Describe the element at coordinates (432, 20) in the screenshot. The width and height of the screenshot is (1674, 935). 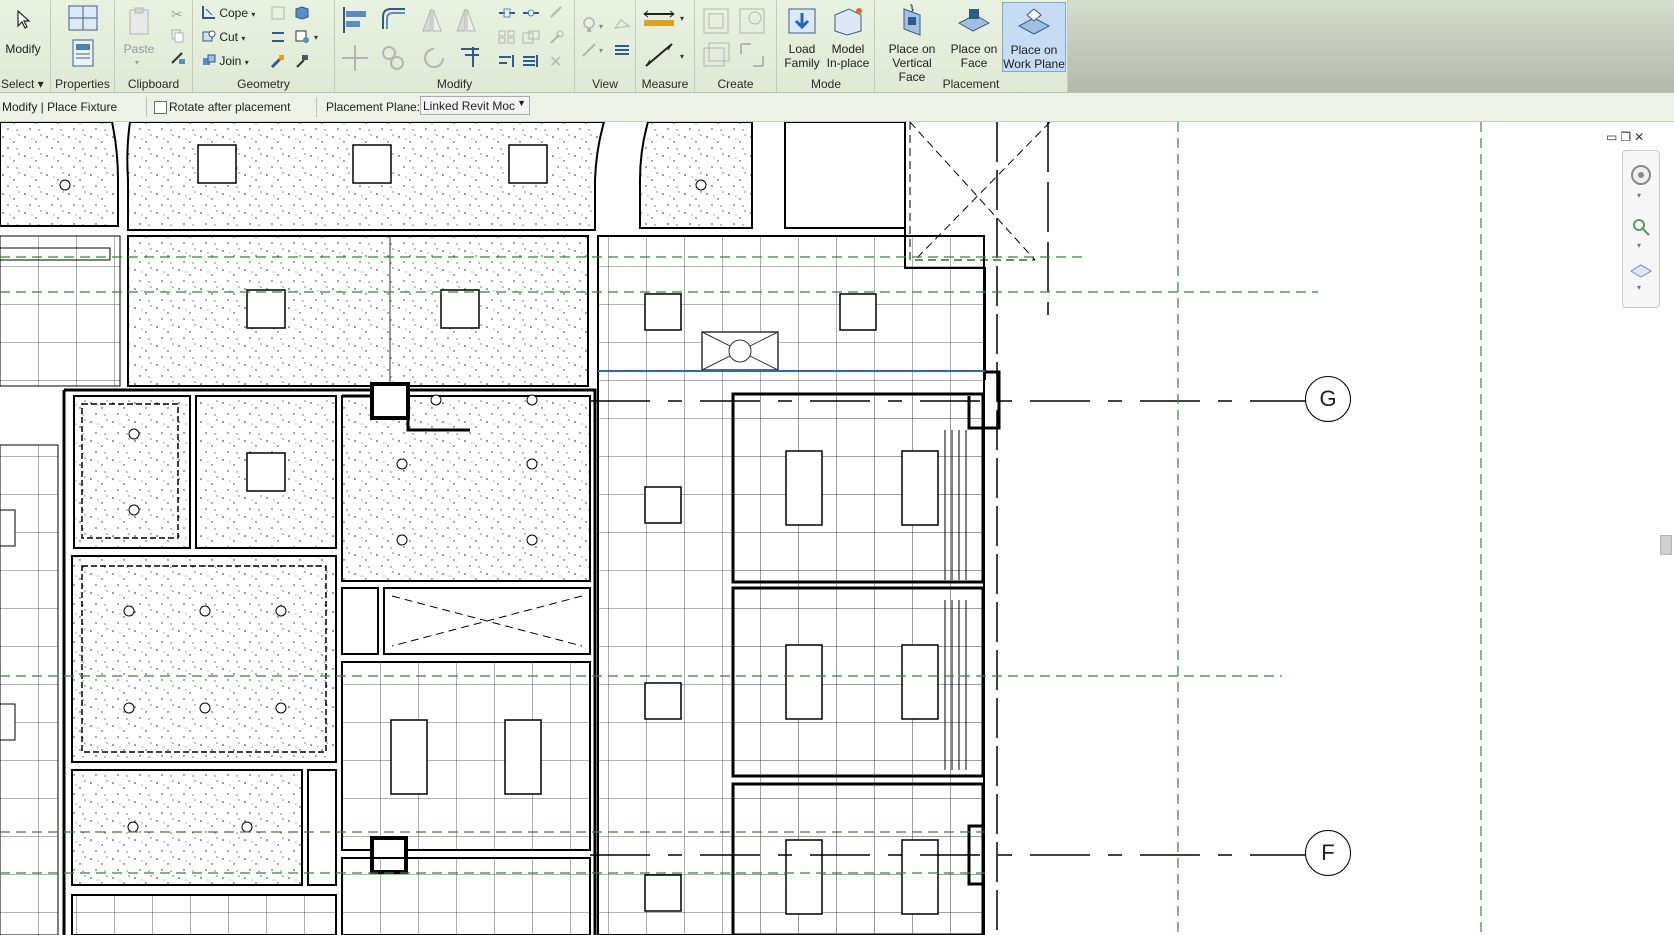
I see `mirror-pick-axis-icon` at that location.